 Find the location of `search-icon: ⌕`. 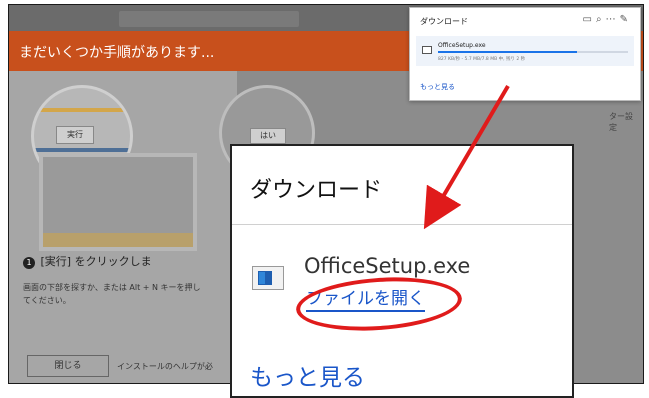

search-icon: ⌕ is located at coordinates (601, 19).